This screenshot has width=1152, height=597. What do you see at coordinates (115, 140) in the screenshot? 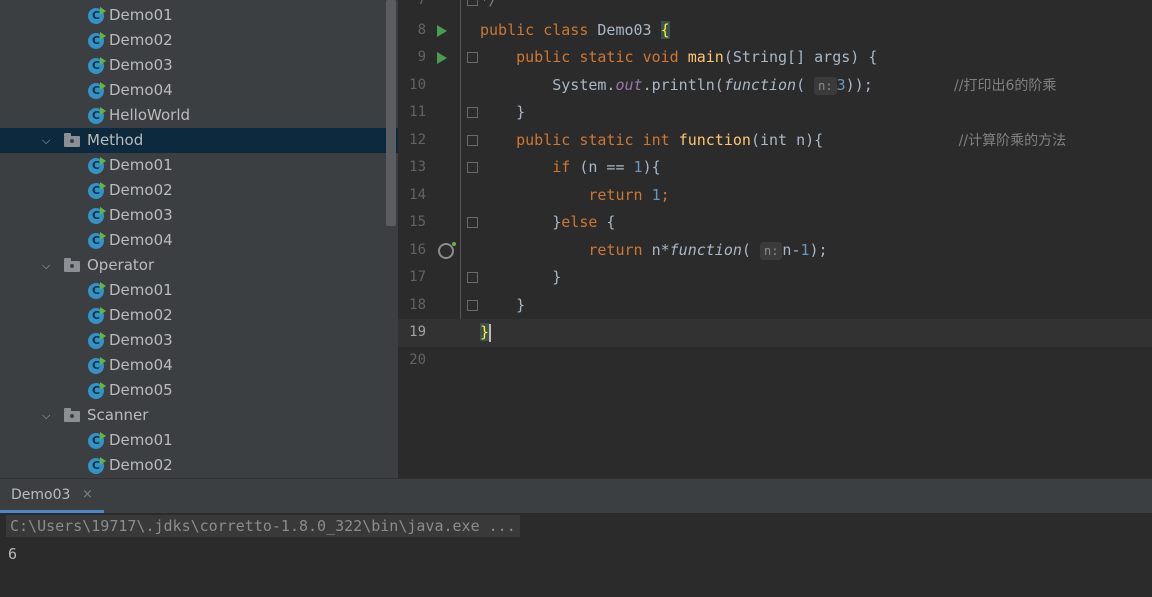
I see `tree-item-label: Method` at bounding box center [115, 140].